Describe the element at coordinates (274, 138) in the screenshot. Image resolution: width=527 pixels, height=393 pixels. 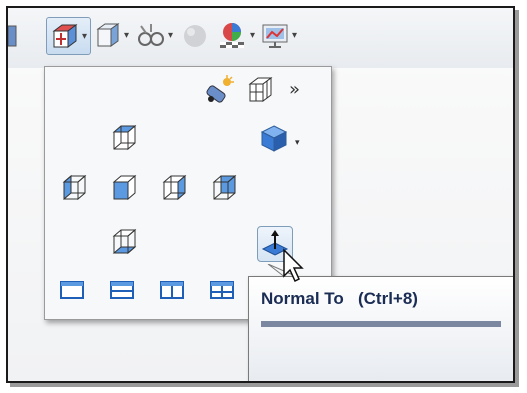
I see `view-cube-icon` at that location.